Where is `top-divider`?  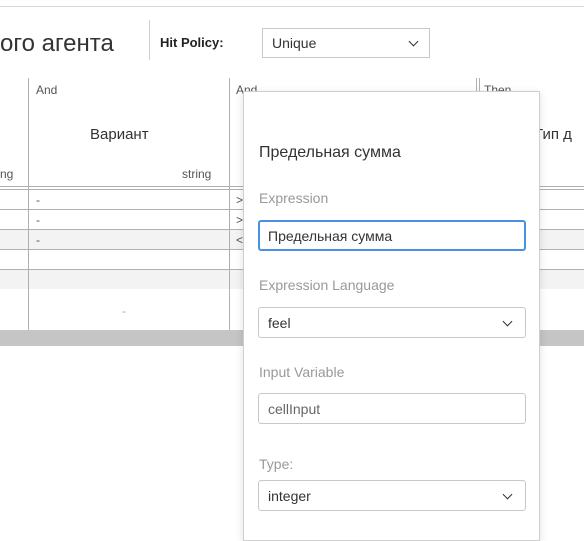 top-divider is located at coordinates (292, 6).